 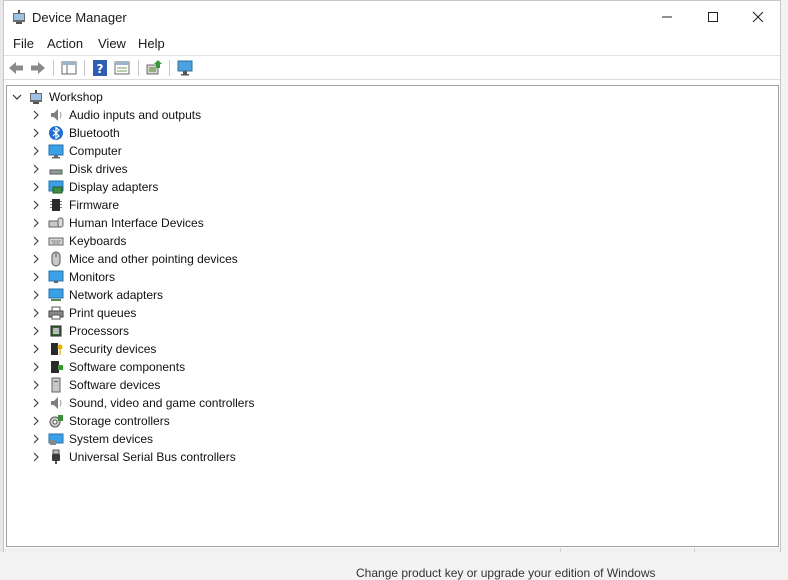 I want to click on display-adapter-icon, so click(x=56, y=187).